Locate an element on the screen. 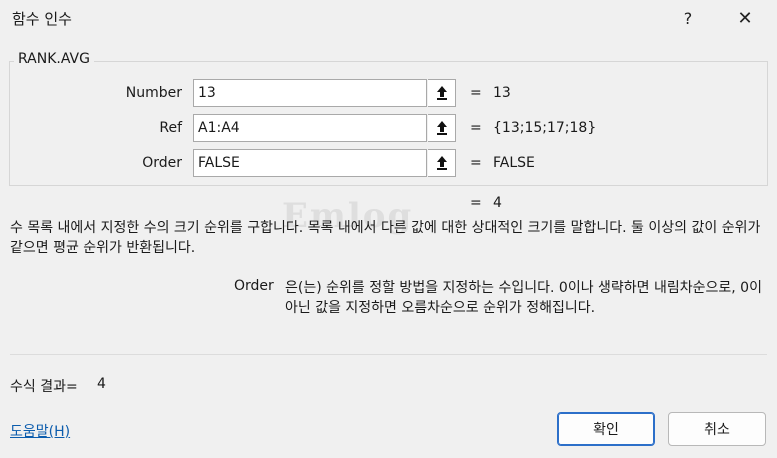 Image resolution: width=777 pixels, height=458 pixels. divider is located at coordinates (388, 354).